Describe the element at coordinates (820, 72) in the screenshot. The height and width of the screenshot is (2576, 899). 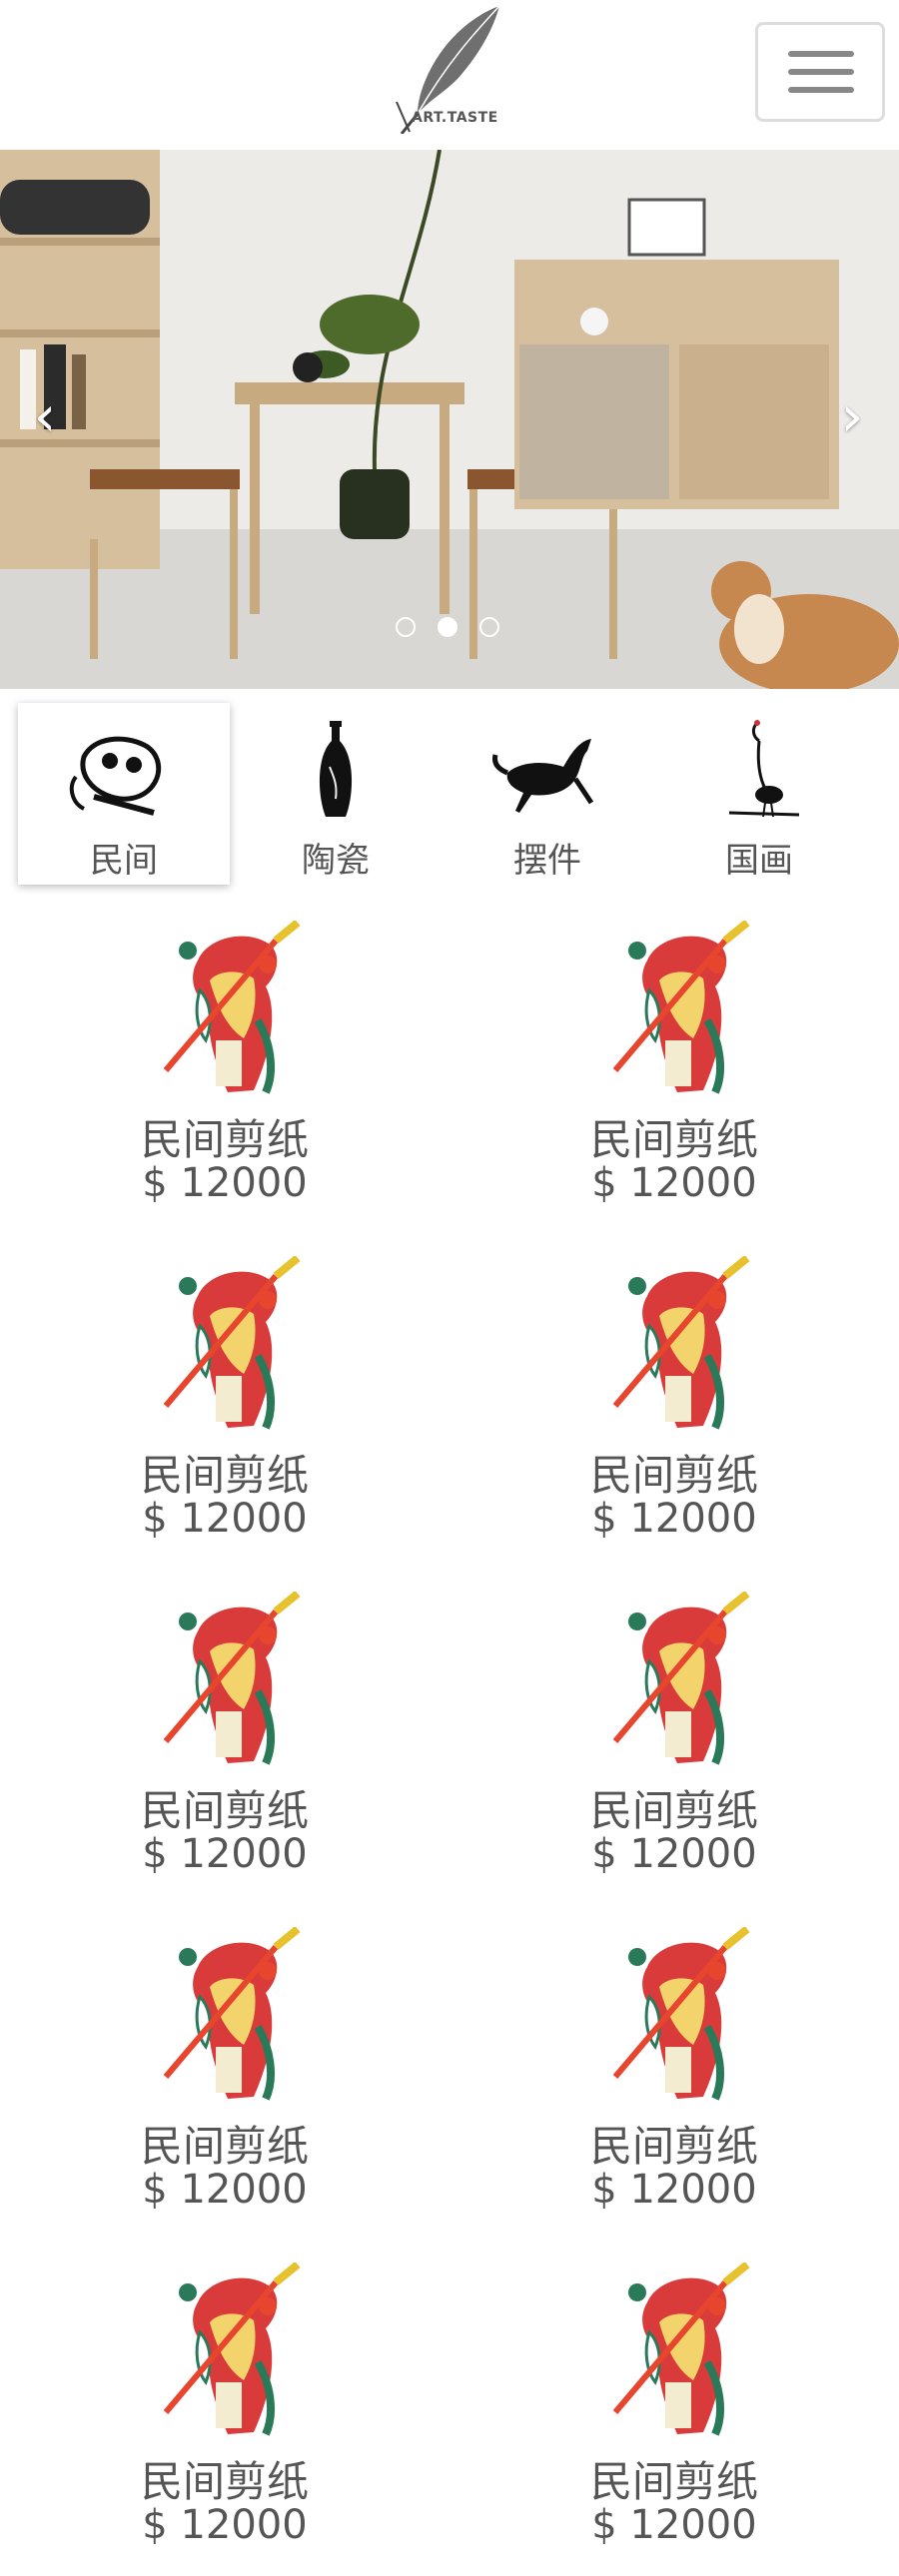
I see `hamburger-menu-icon` at that location.